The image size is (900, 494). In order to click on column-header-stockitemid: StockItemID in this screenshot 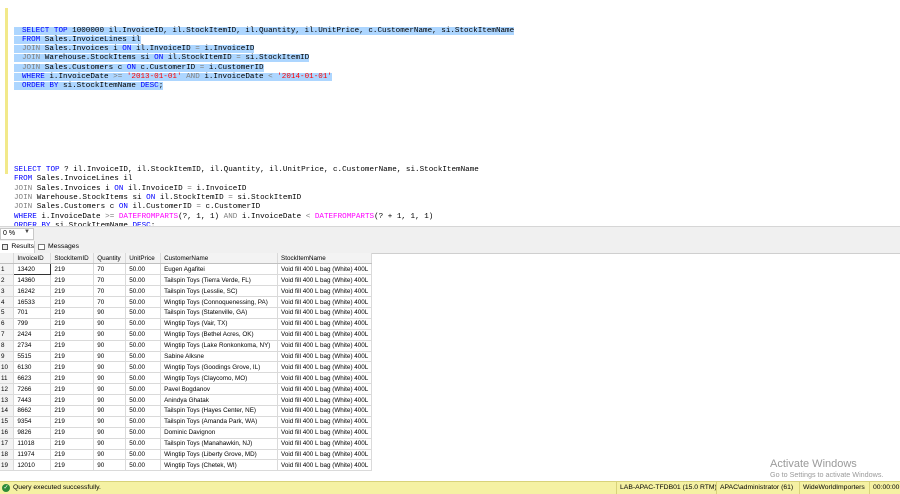, I will do `click(72, 259)`.